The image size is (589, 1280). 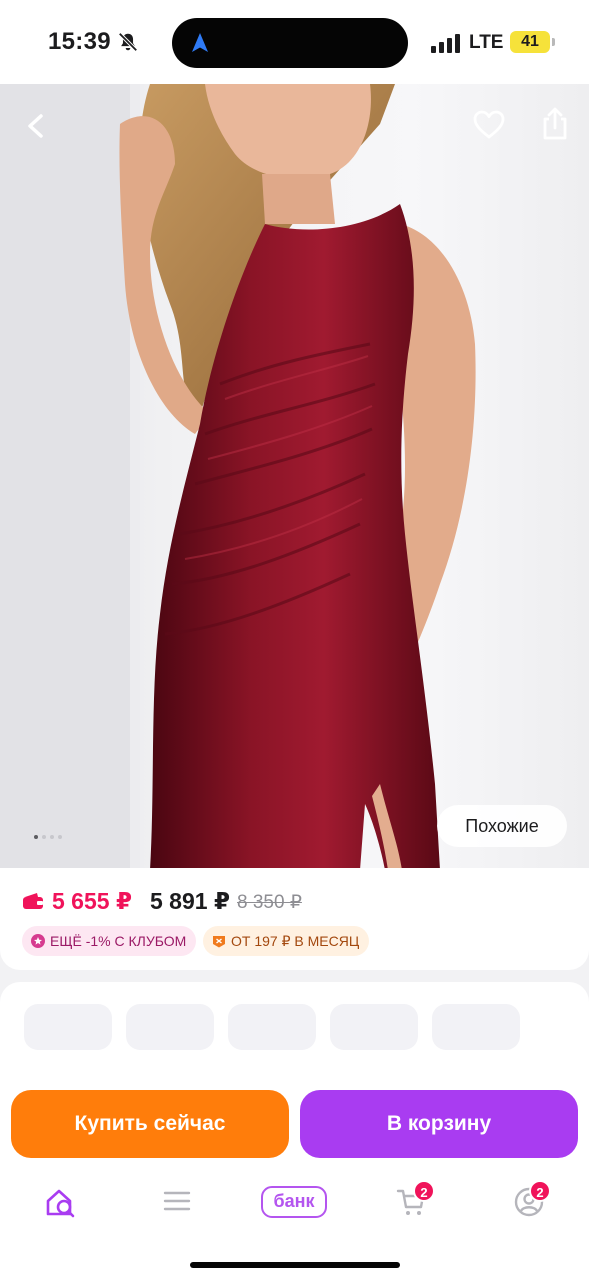 What do you see at coordinates (128, 42) in the screenshot?
I see `bell-off-icon` at bounding box center [128, 42].